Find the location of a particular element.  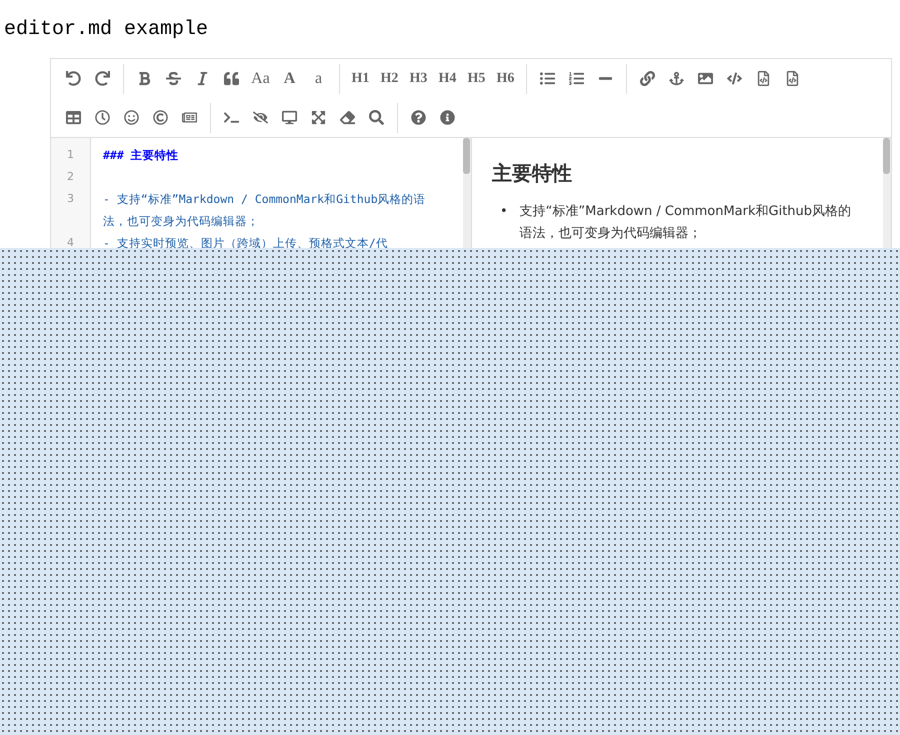

line-number: 1 is located at coordinates (70, 155).